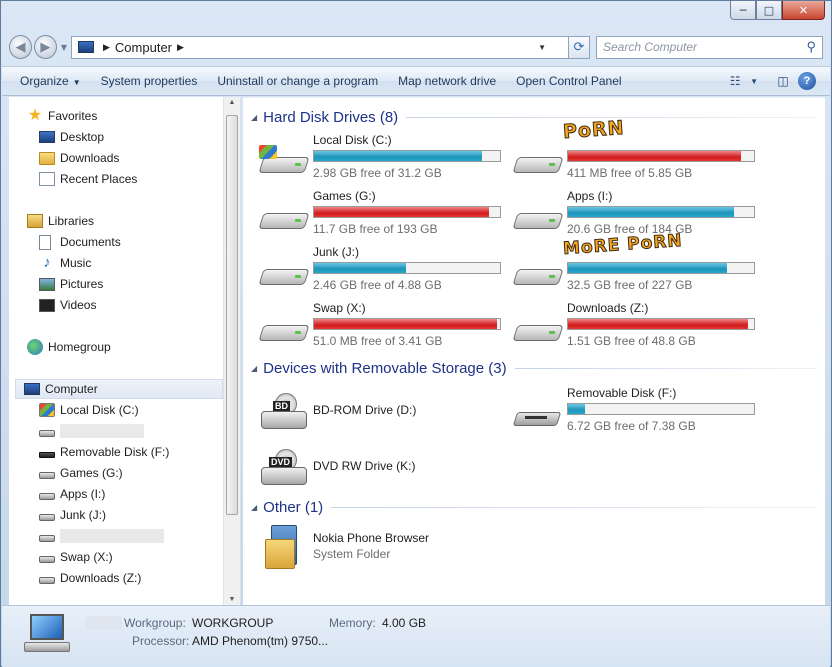 Image resolution: width=832 pixels, height=667 pixels. I want to click on nav-downloads: Downloads, so click(79, 158).